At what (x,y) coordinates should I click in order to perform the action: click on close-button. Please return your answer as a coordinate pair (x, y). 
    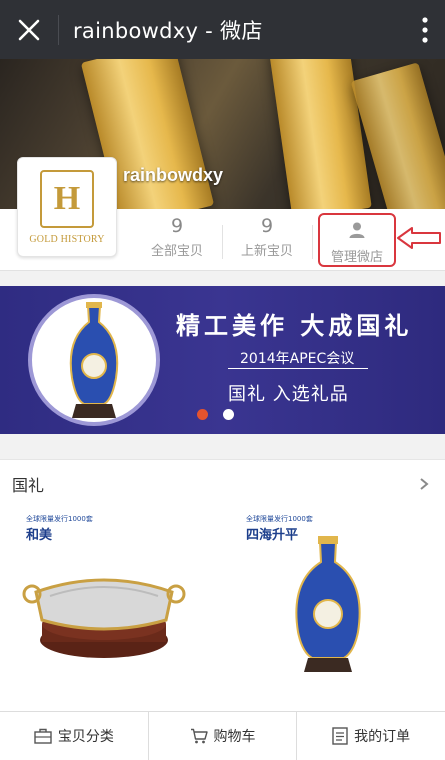
    Looking at the image, I should click on (29, 29).